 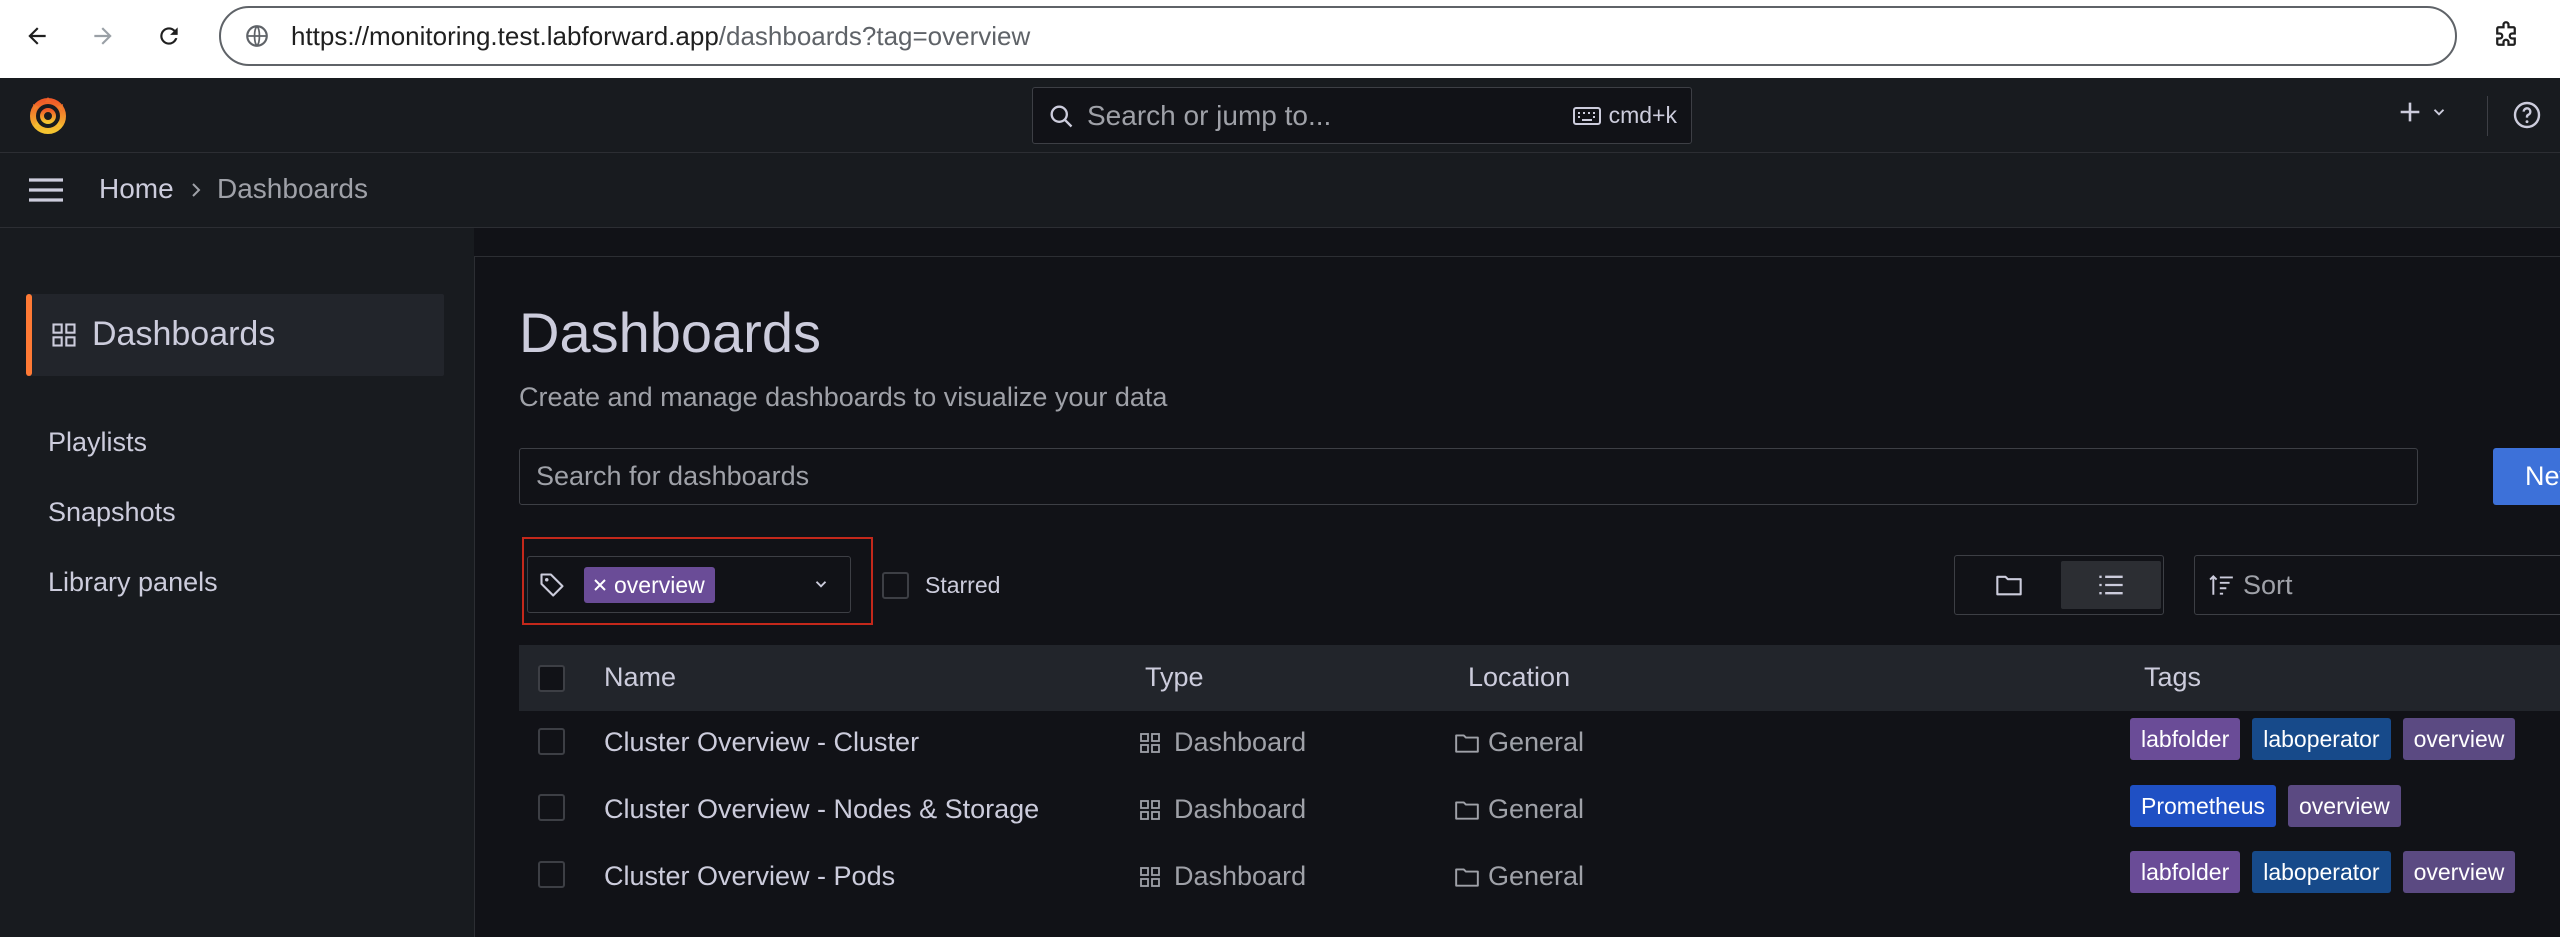 What do you see at coordinates (64, 335) in the screenshot?
I see `dashboards-grid-icon` at bounding box center [64, 335].